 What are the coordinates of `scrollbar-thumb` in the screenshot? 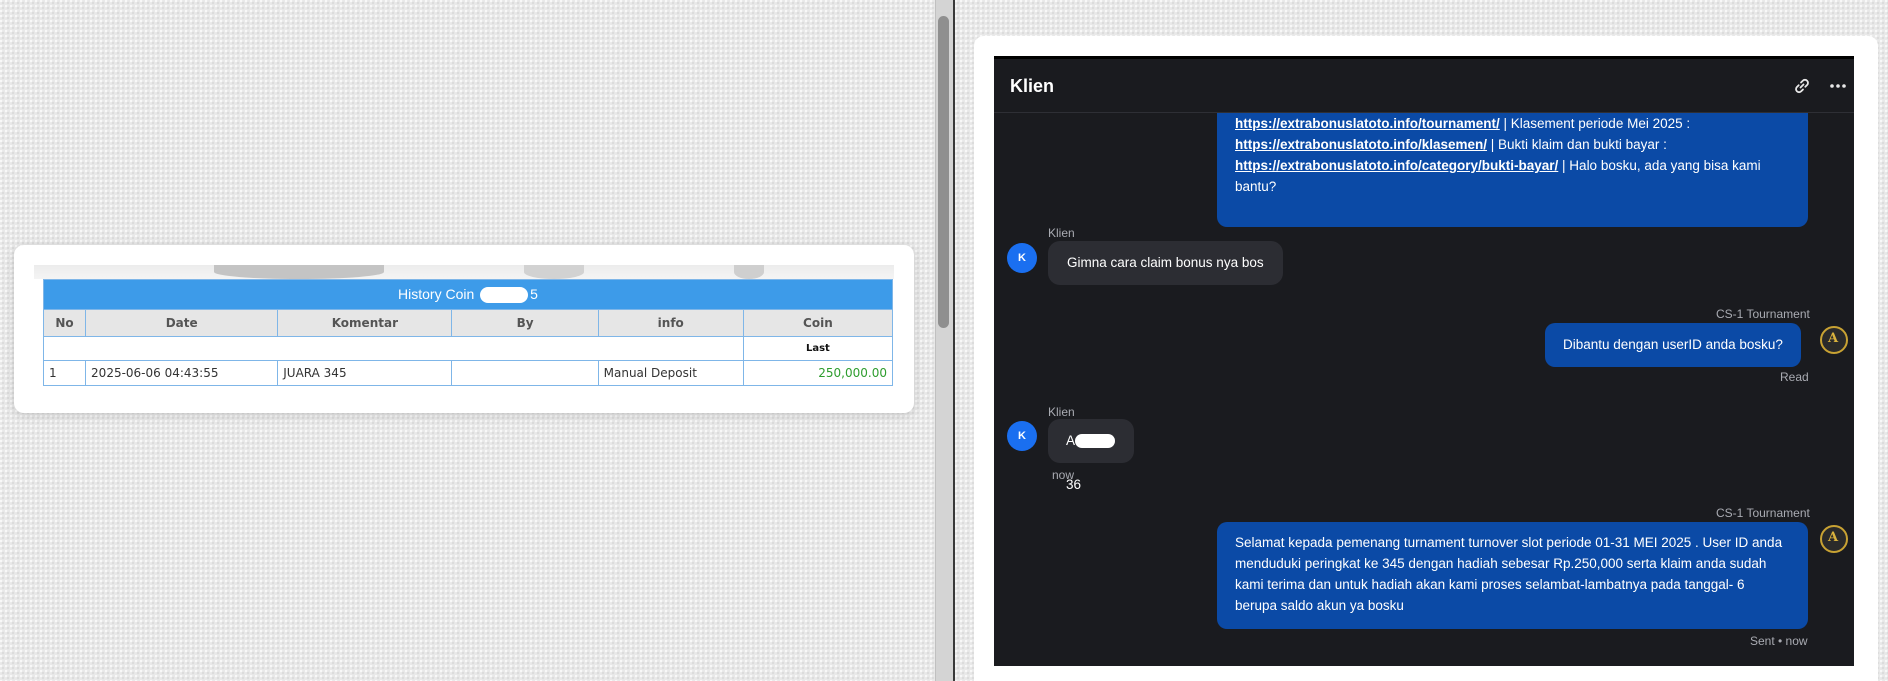 It's located at (943, 172).